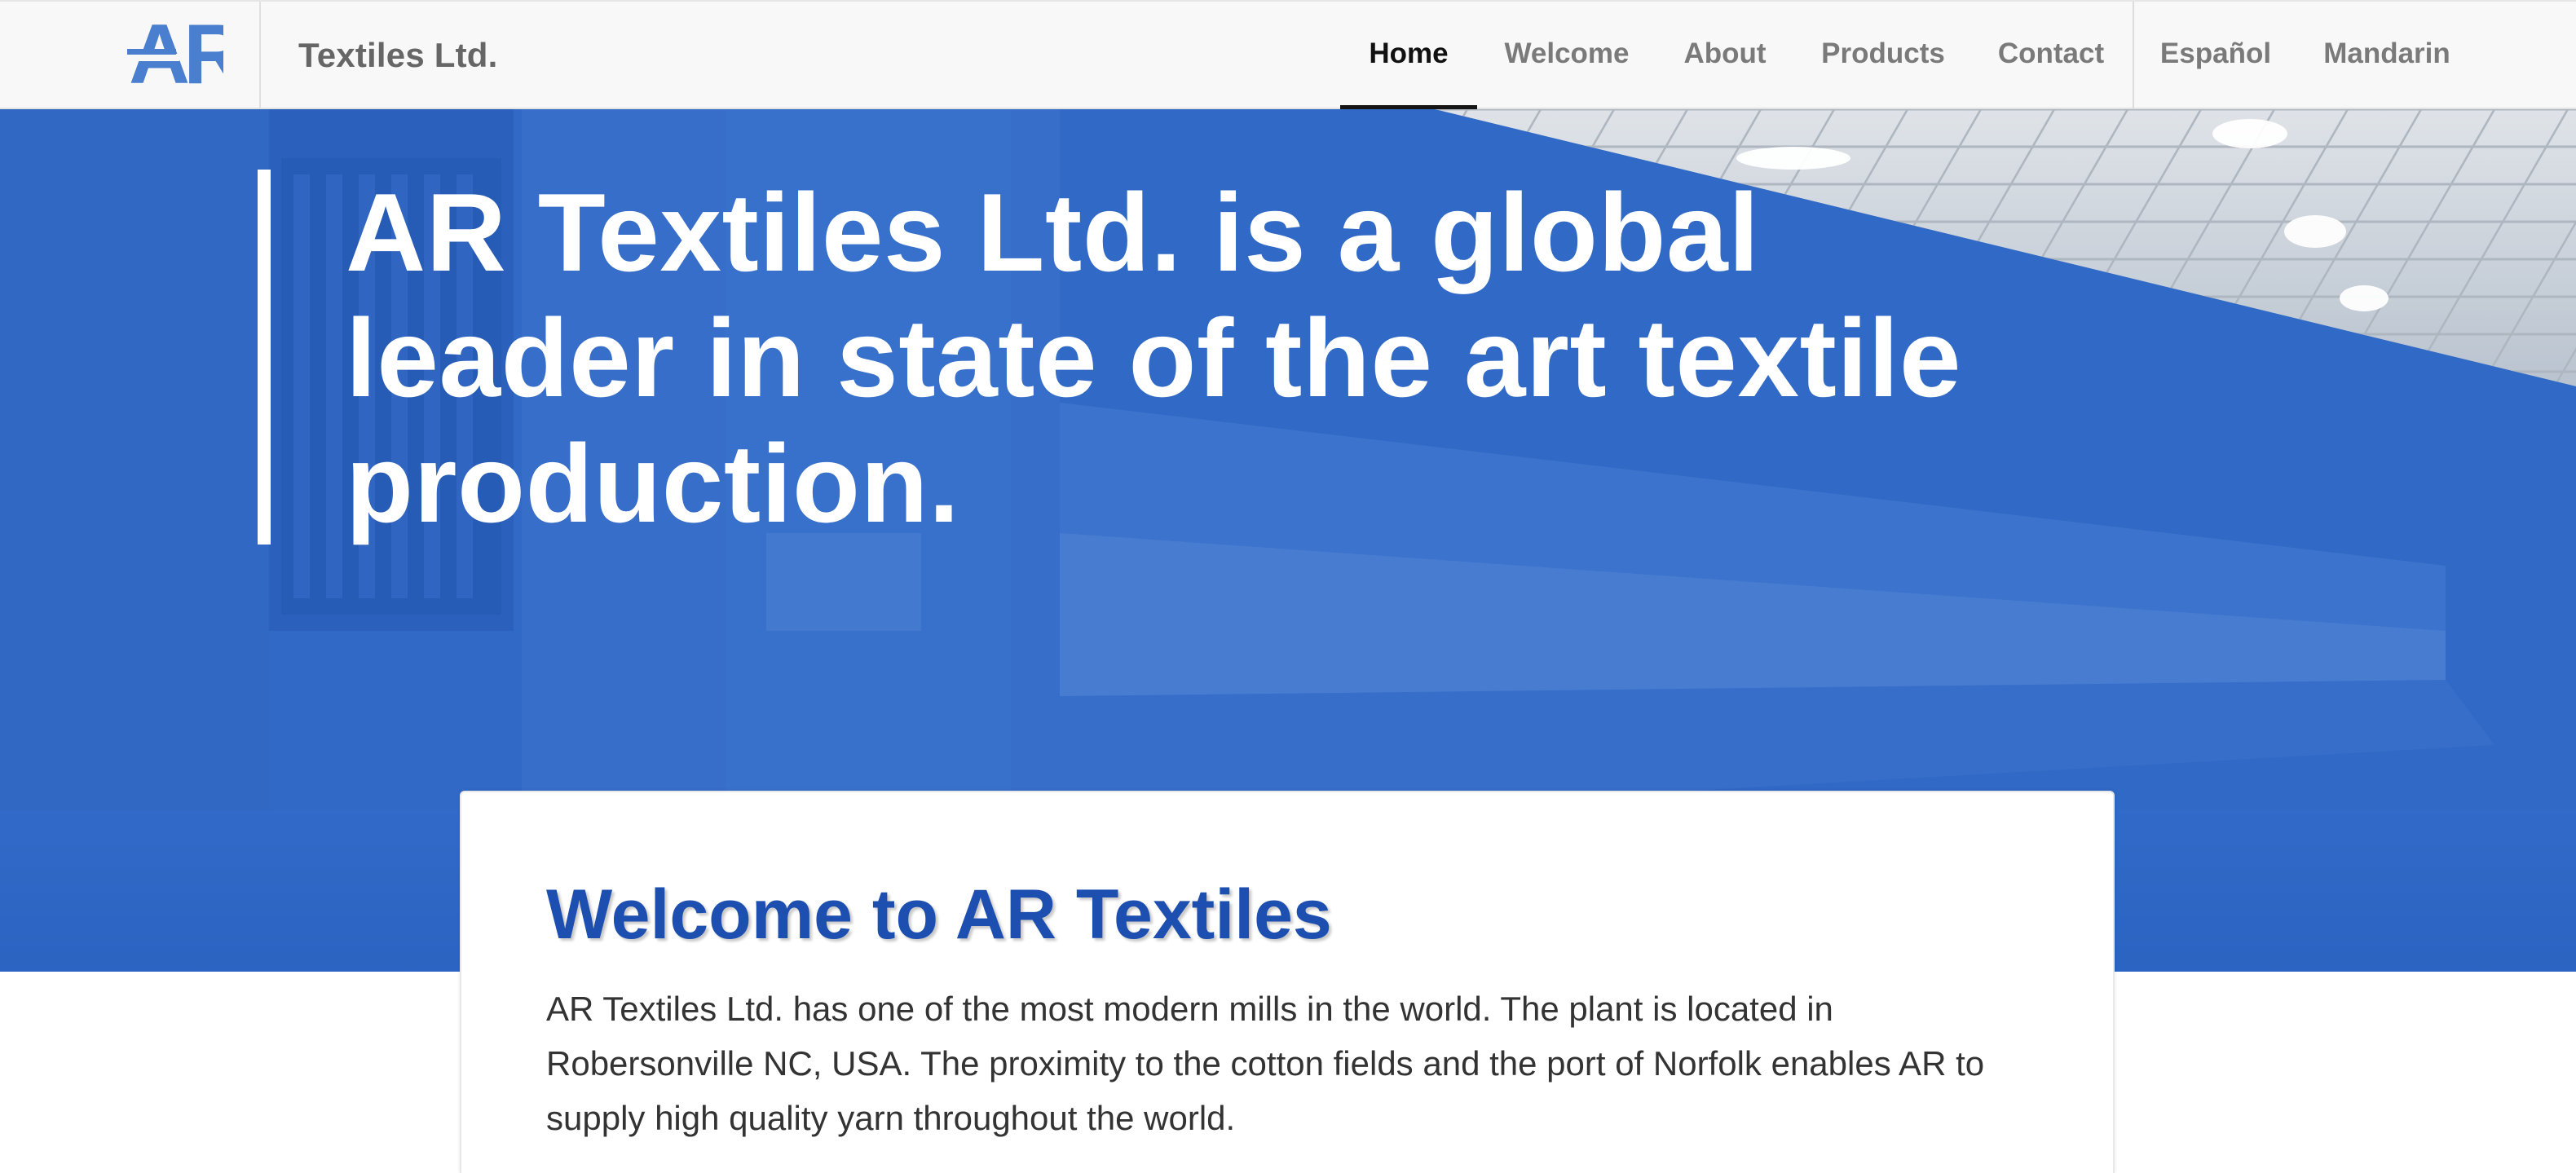 This screenshot has height=1173, width=2576. What do you see at coordinates (1567, 55) in the screenshot?
I see `nav-welcome: Welcome` at bounding box center [1567, 55].